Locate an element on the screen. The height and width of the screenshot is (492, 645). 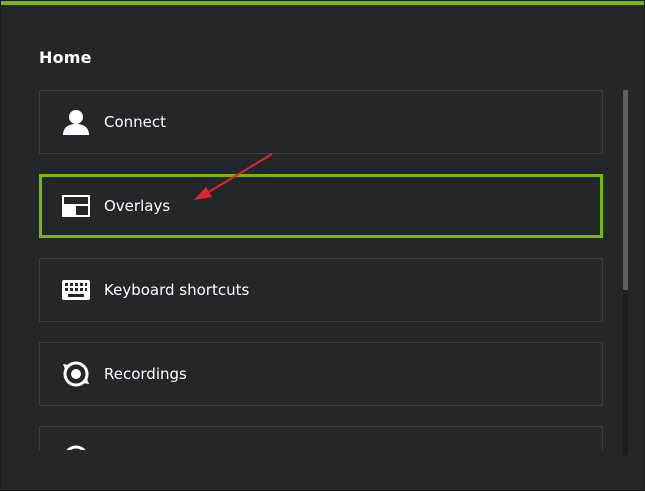
menu-item-recordings: Recordings is located at coordinates (321, 374).